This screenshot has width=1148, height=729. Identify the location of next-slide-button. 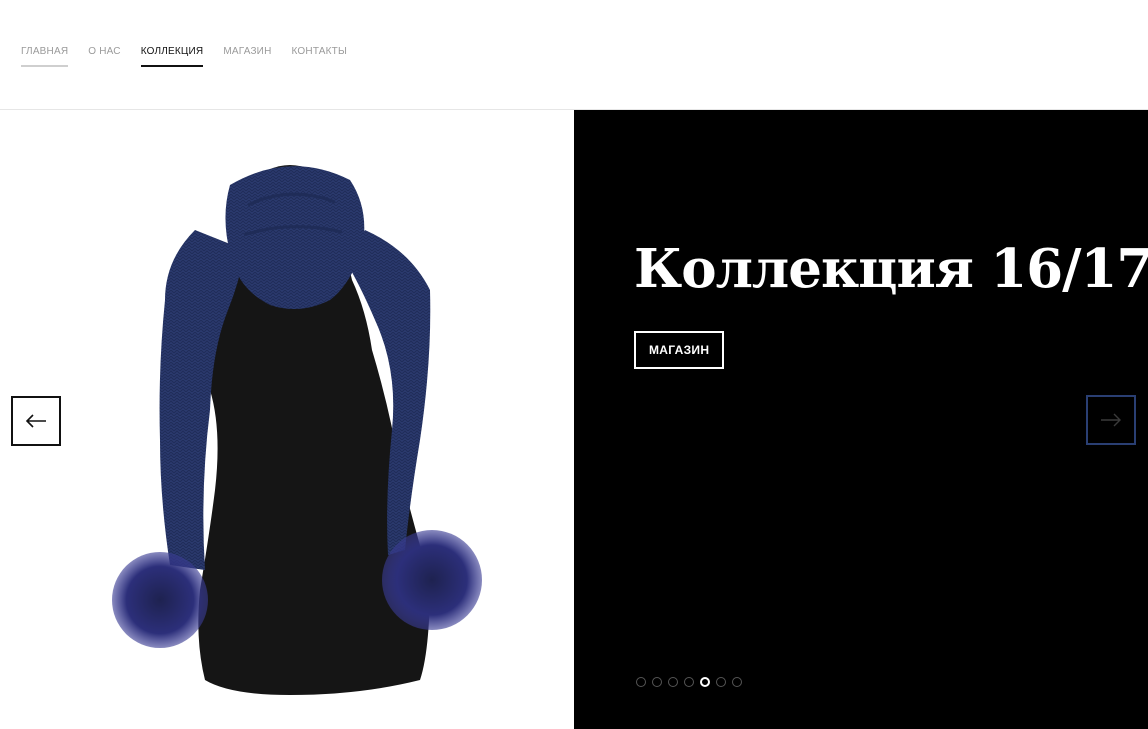
(1111, 420).